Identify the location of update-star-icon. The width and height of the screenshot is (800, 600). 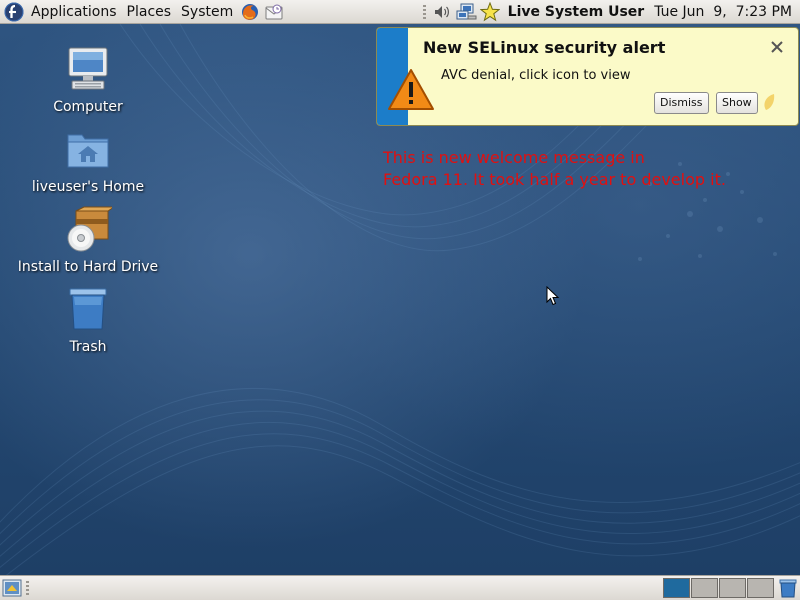
(490, 11).